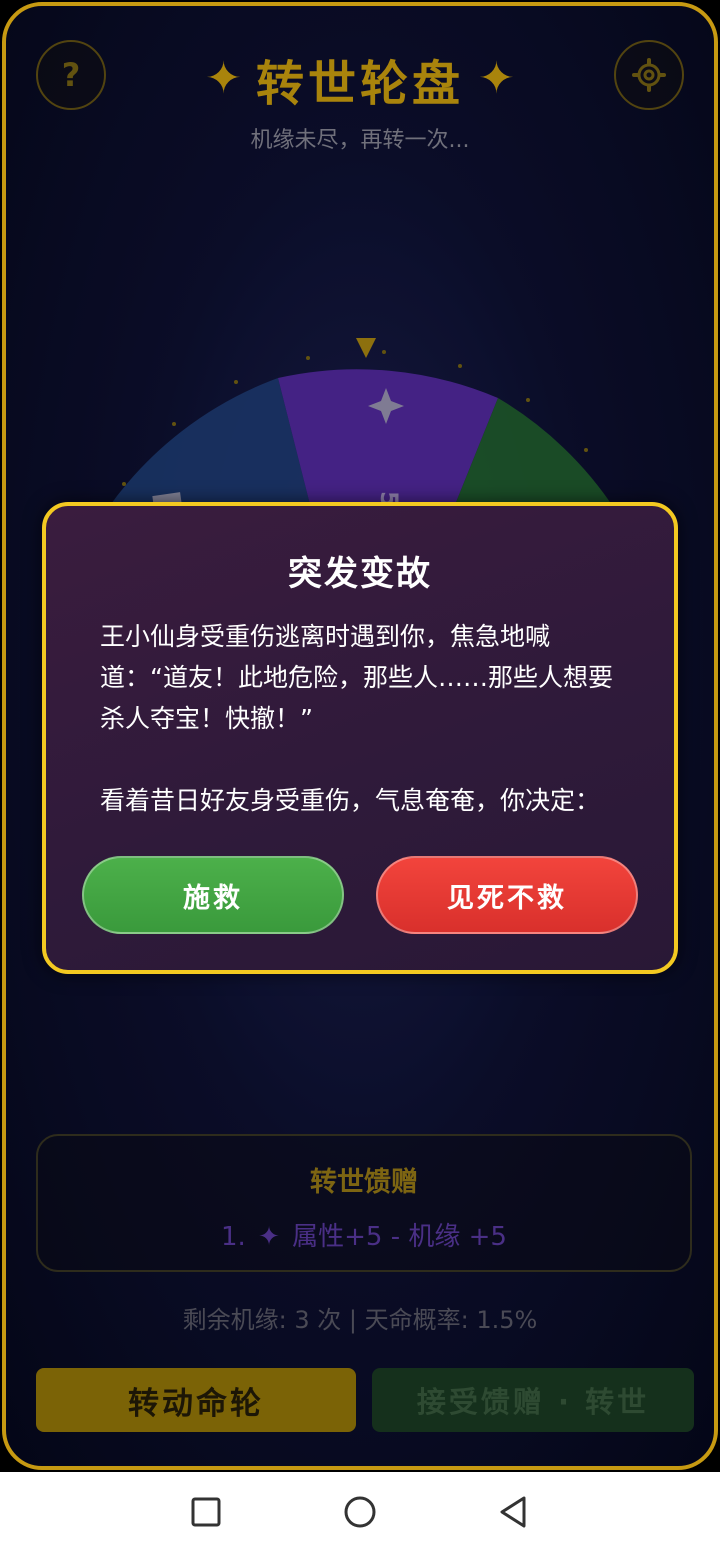 Image resolution: width=720 pixels, height=1550 pixels. I want to click on system-nav-bar, so click(360, 1511).